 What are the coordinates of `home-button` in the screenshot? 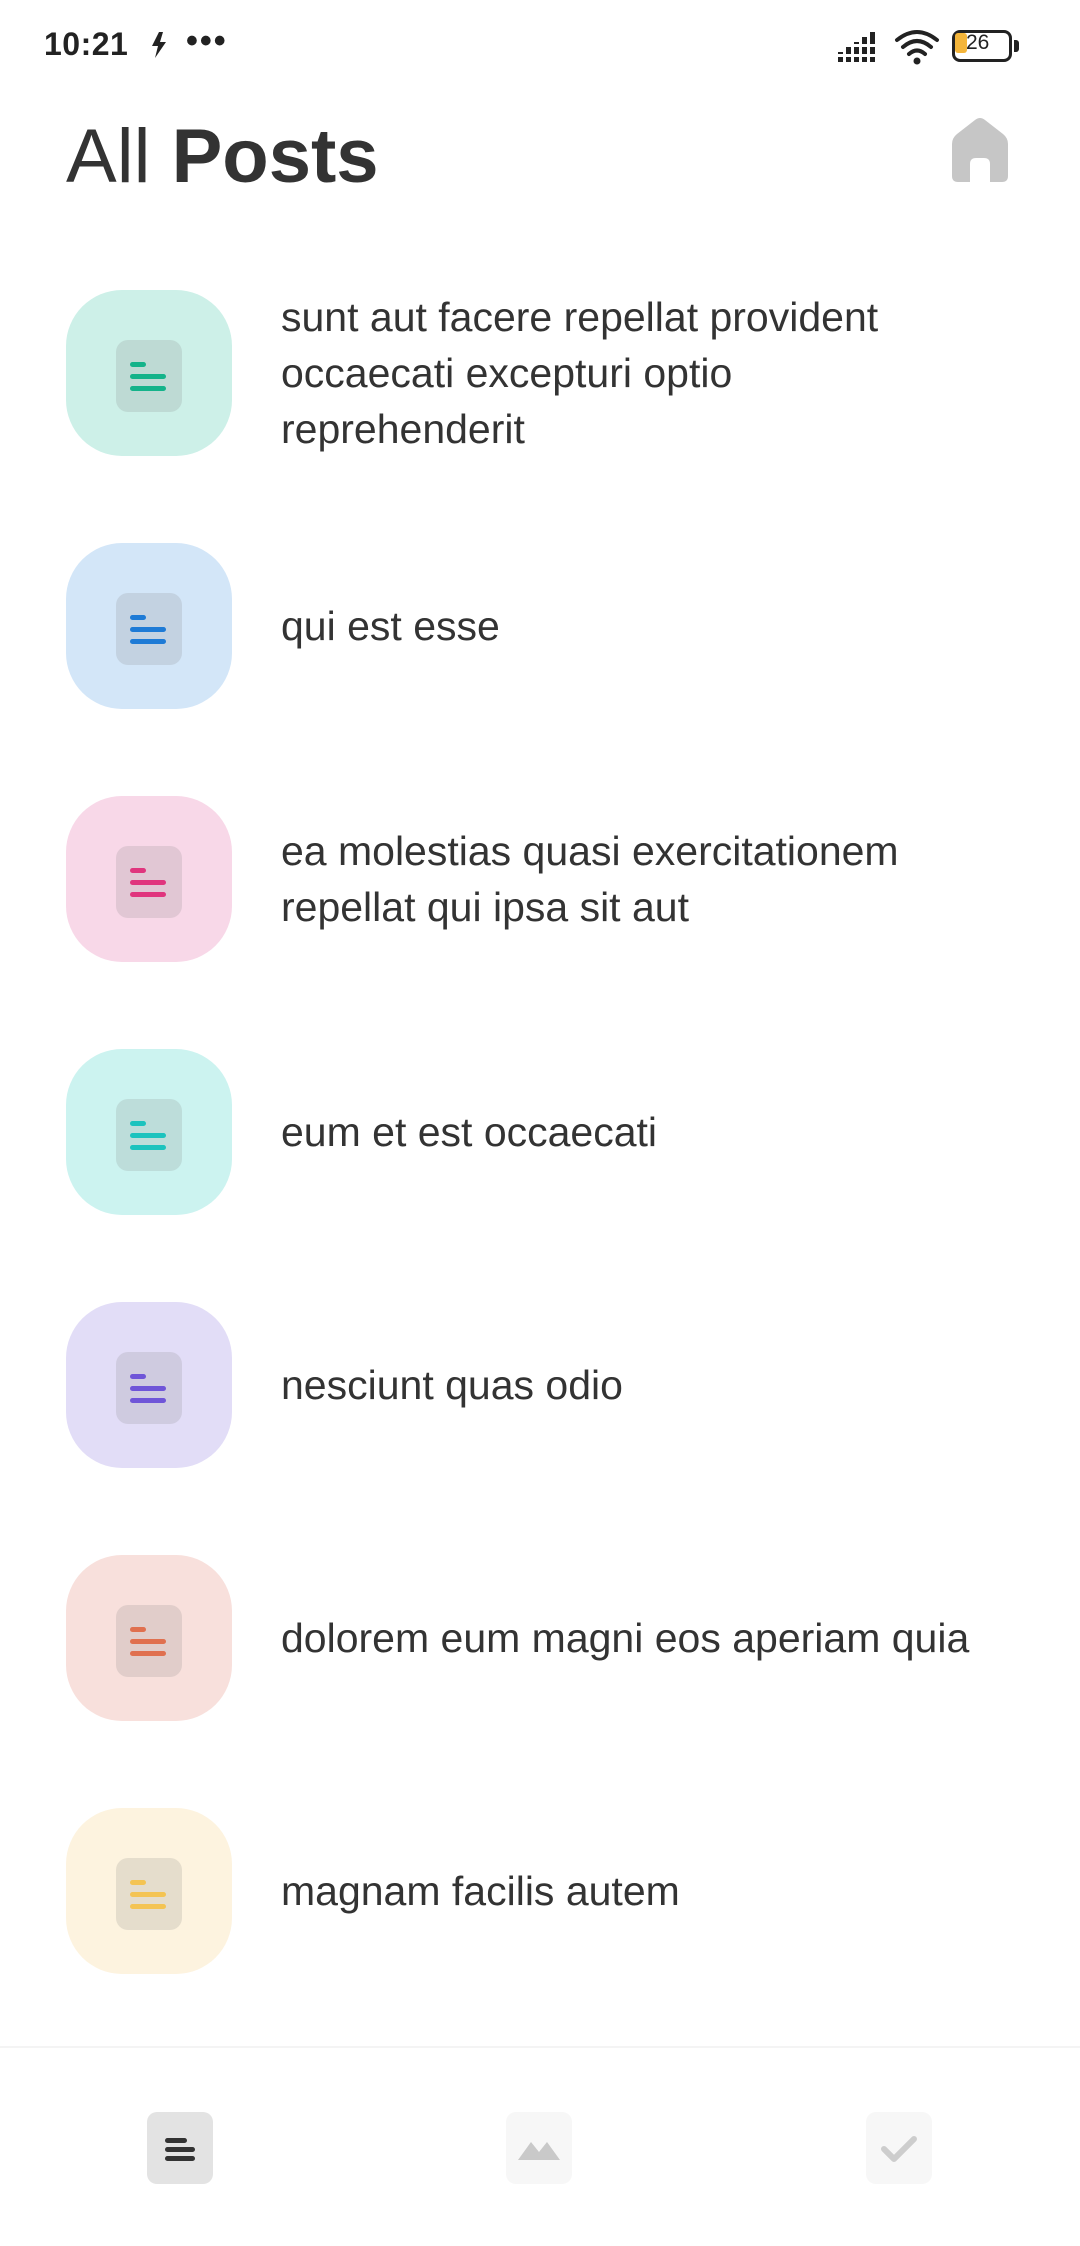 It's located at (980, 148).